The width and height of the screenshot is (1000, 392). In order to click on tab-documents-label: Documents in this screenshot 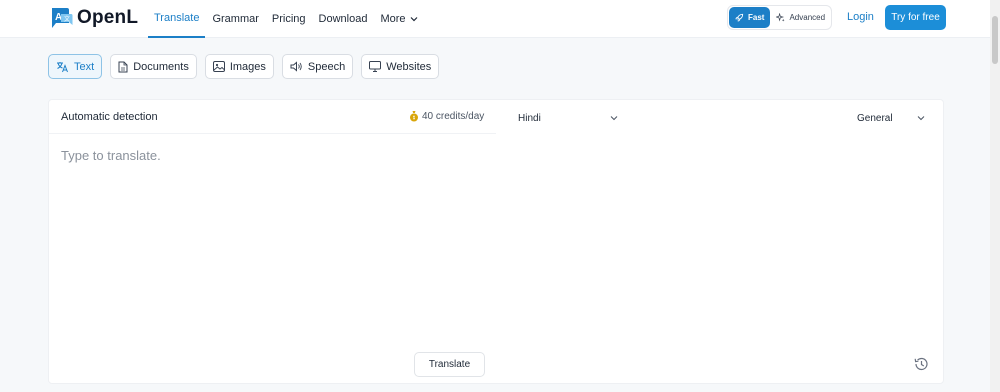, I will do `click(161, 66)`.